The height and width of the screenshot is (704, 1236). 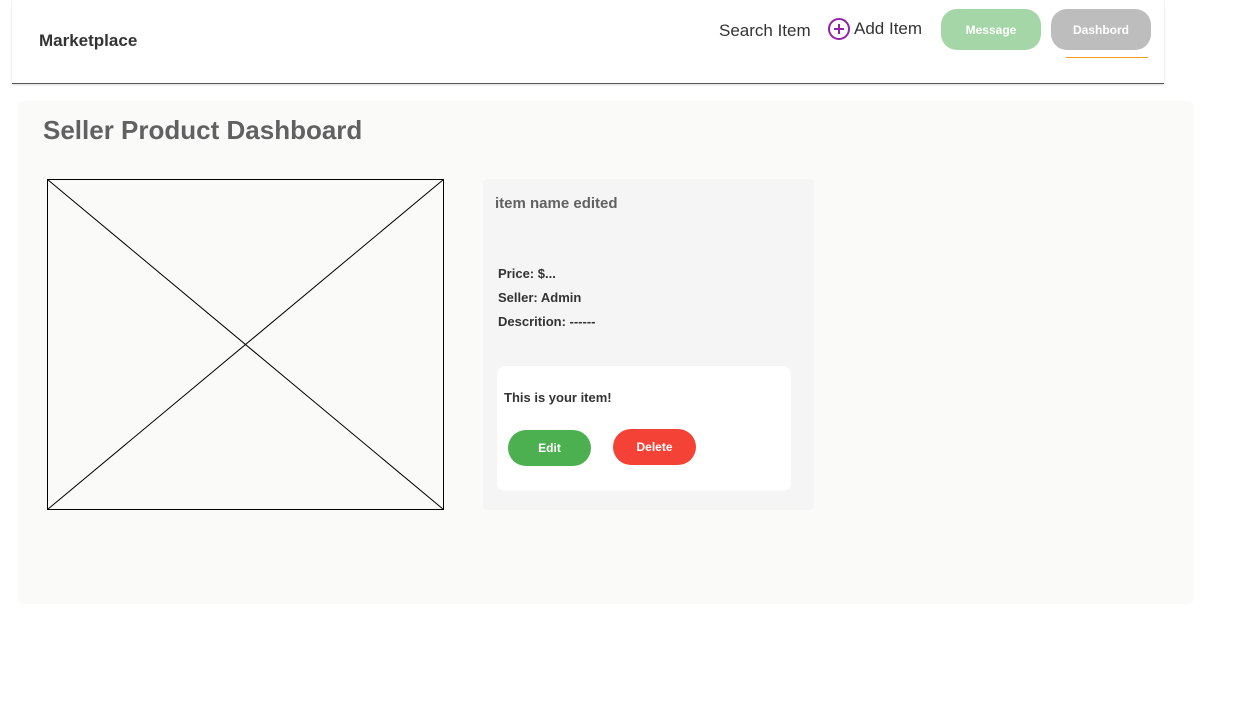 What do you see at coordinates (765, 31) in the screenshot?
I see `nav-search-item: Search Item` at bounding box center [765, 31].